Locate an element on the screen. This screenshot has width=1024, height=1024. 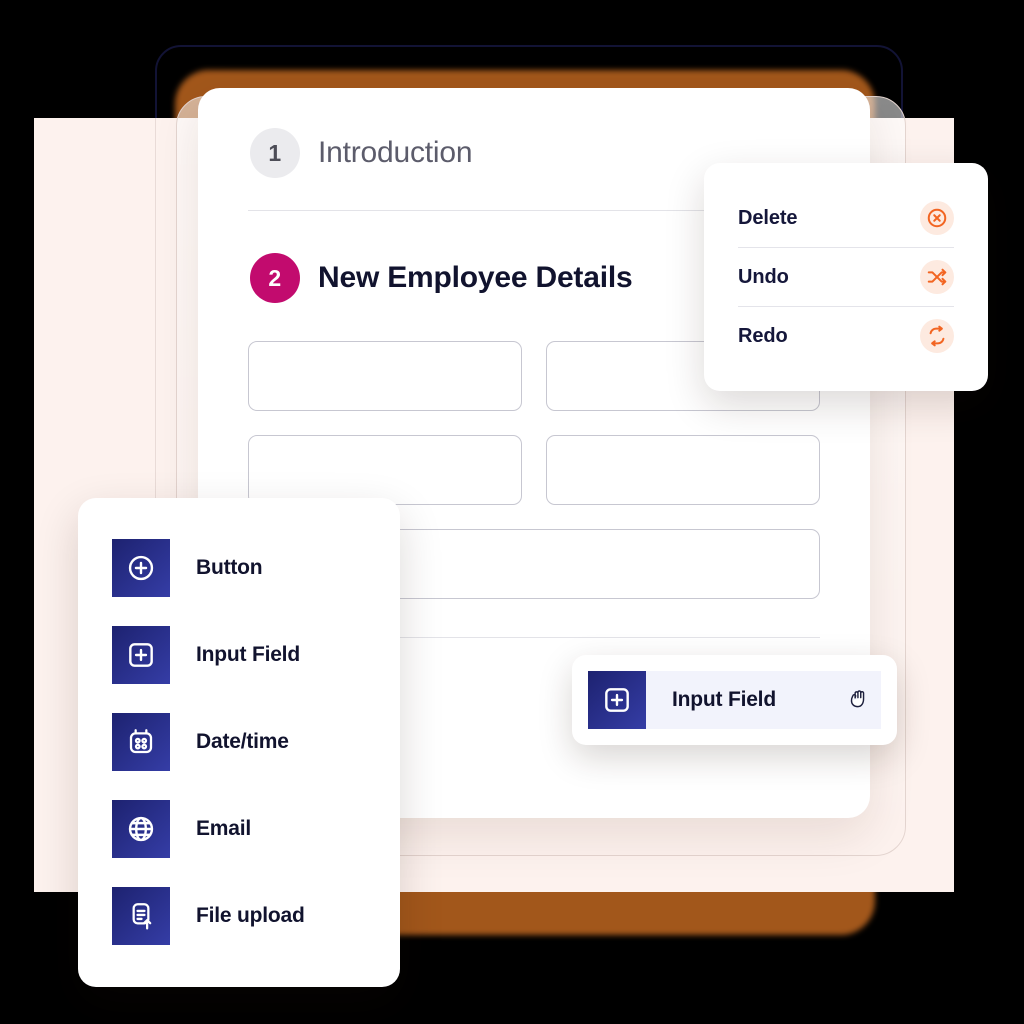
globe-icon is located at coordinates (141, 828).